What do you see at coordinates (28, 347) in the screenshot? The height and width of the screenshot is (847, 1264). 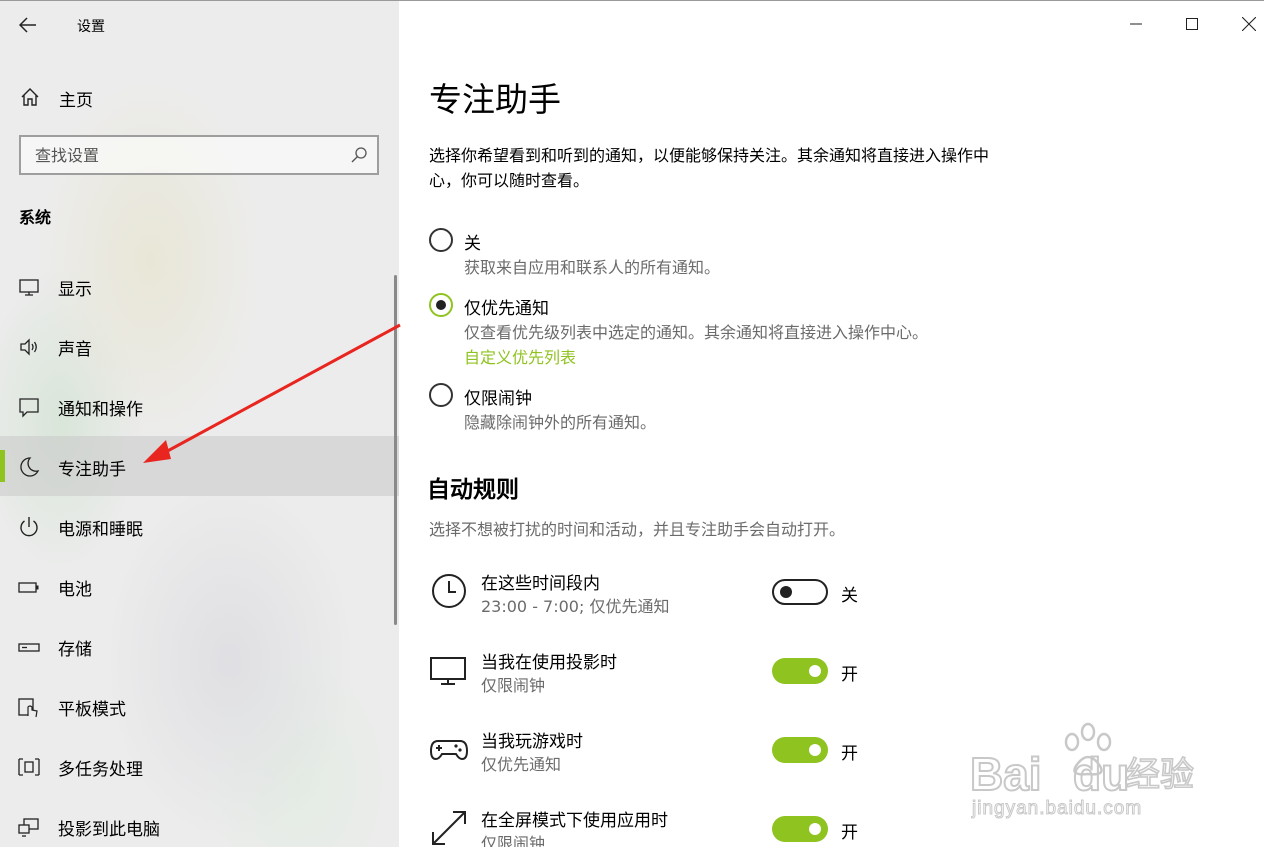 I see `speaker-icon` at bounding box center [28, 347].